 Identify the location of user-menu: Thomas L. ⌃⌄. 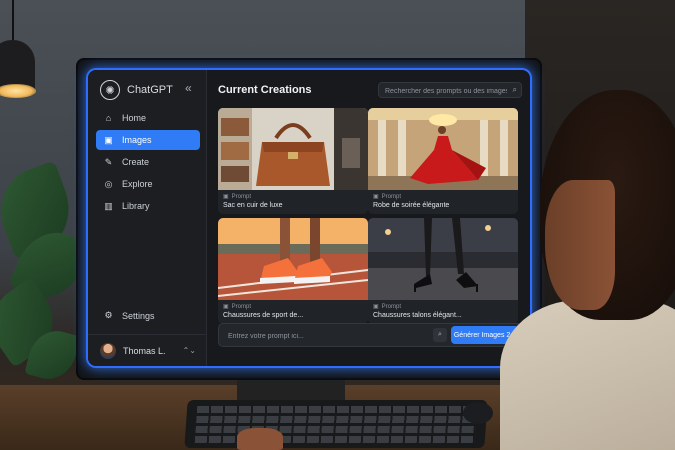
(147, 350).